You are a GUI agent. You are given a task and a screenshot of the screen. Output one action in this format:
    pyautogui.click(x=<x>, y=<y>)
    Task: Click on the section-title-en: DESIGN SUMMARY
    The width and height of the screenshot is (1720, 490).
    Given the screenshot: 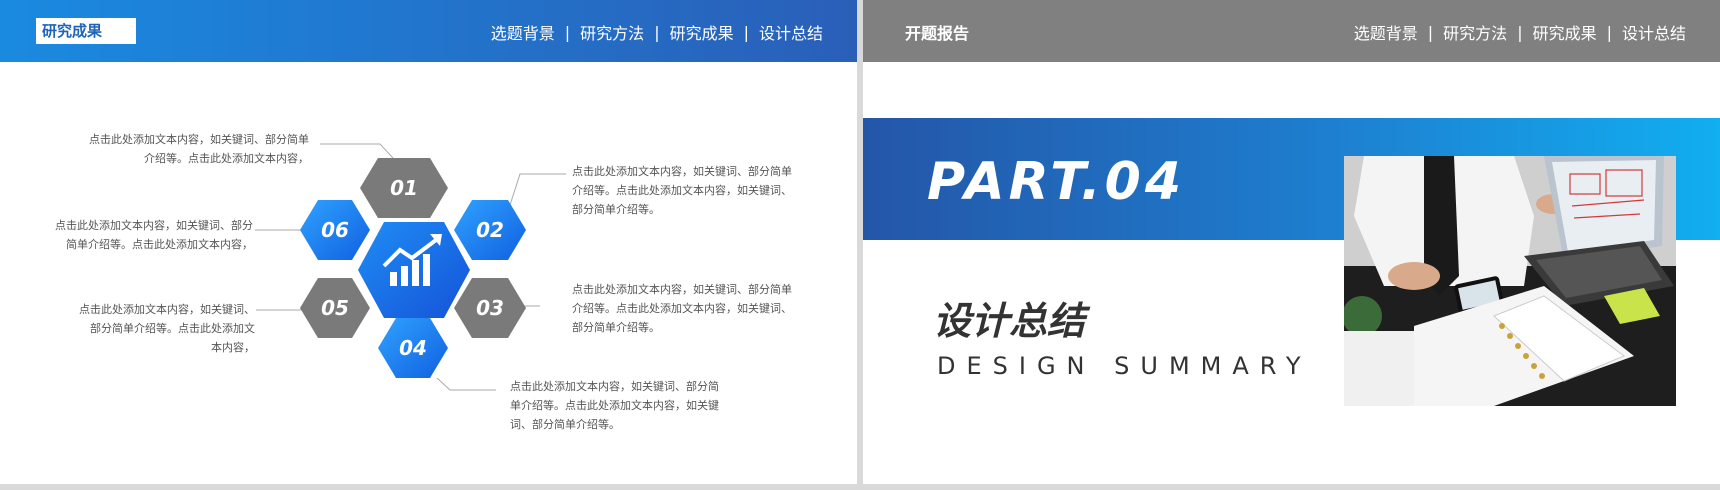 What is the action you would take?
    pyautogui.click(x=1124, y=366)
    